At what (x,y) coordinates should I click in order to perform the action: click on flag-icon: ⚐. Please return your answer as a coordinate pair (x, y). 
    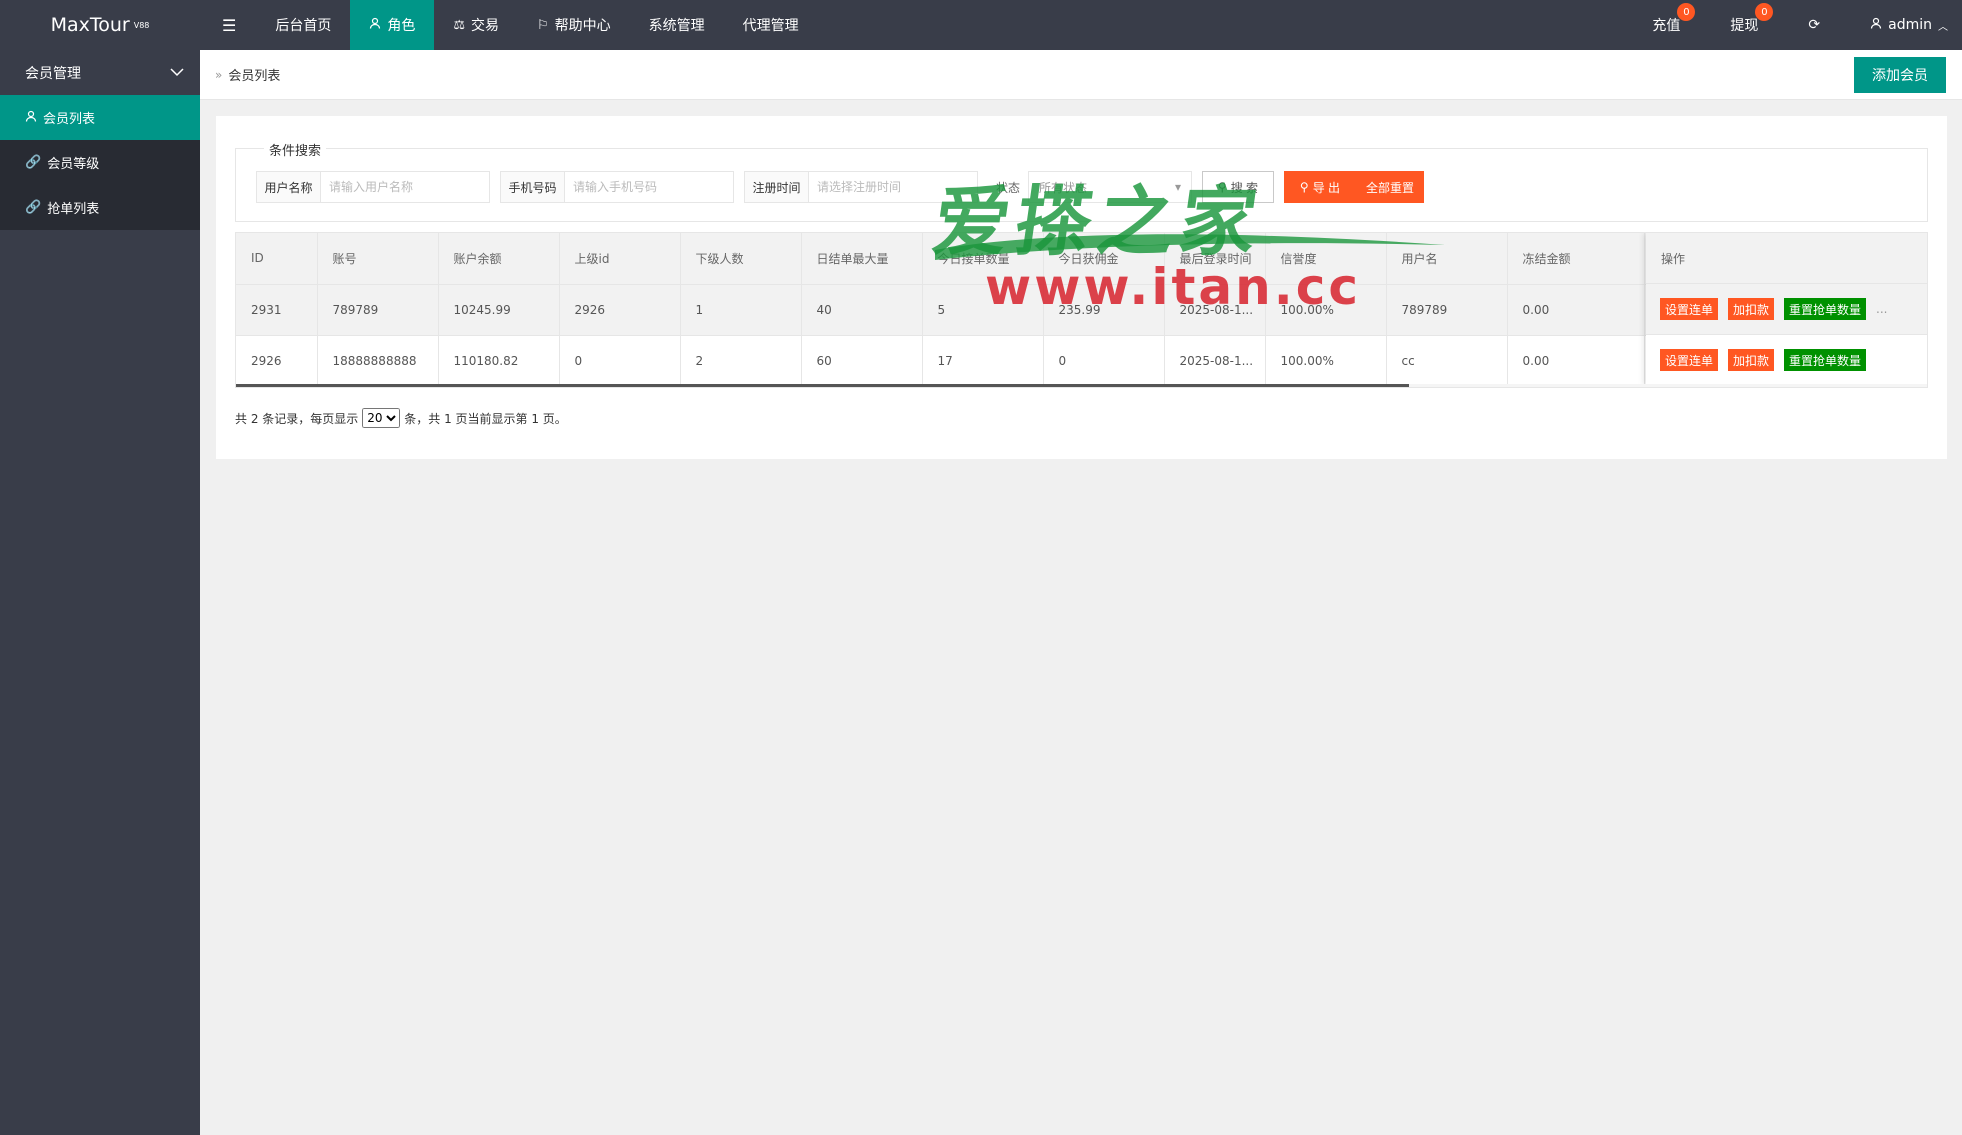
    Looking at the image, I should click on (543, 25).